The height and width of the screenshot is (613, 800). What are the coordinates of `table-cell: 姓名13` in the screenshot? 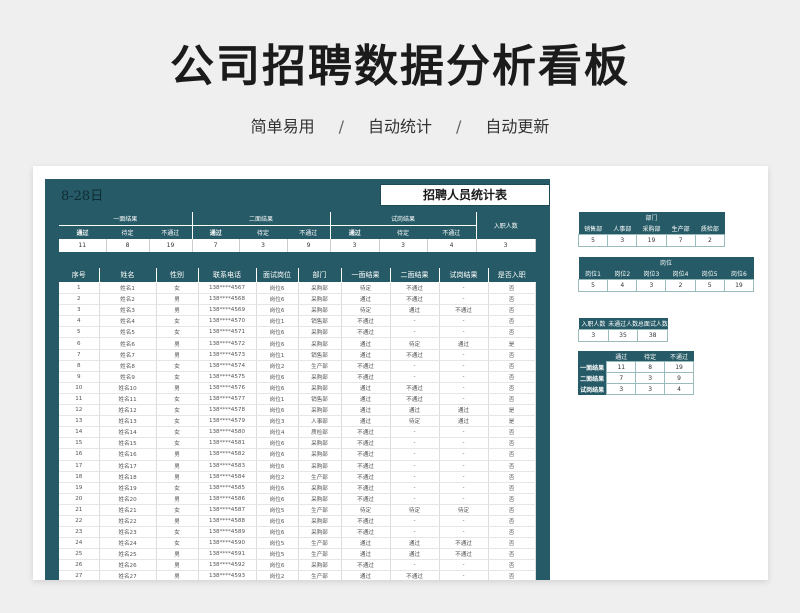 It's located at (128, 421).